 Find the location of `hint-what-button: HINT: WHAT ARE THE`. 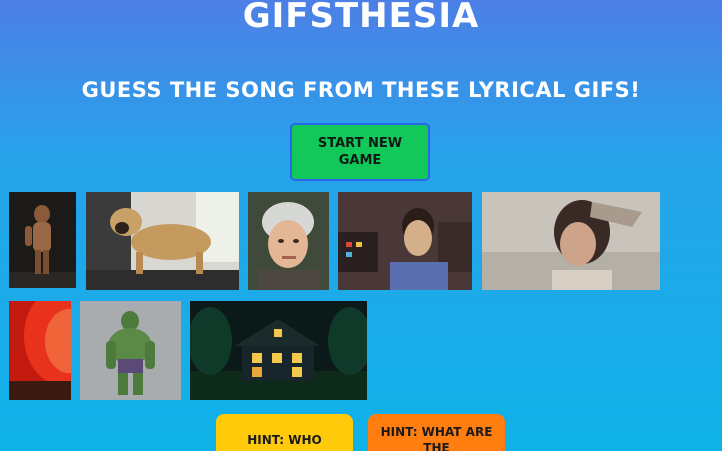

hint-what-button: HINT: WHAT ARE THE is located at coordinates (436, 432).